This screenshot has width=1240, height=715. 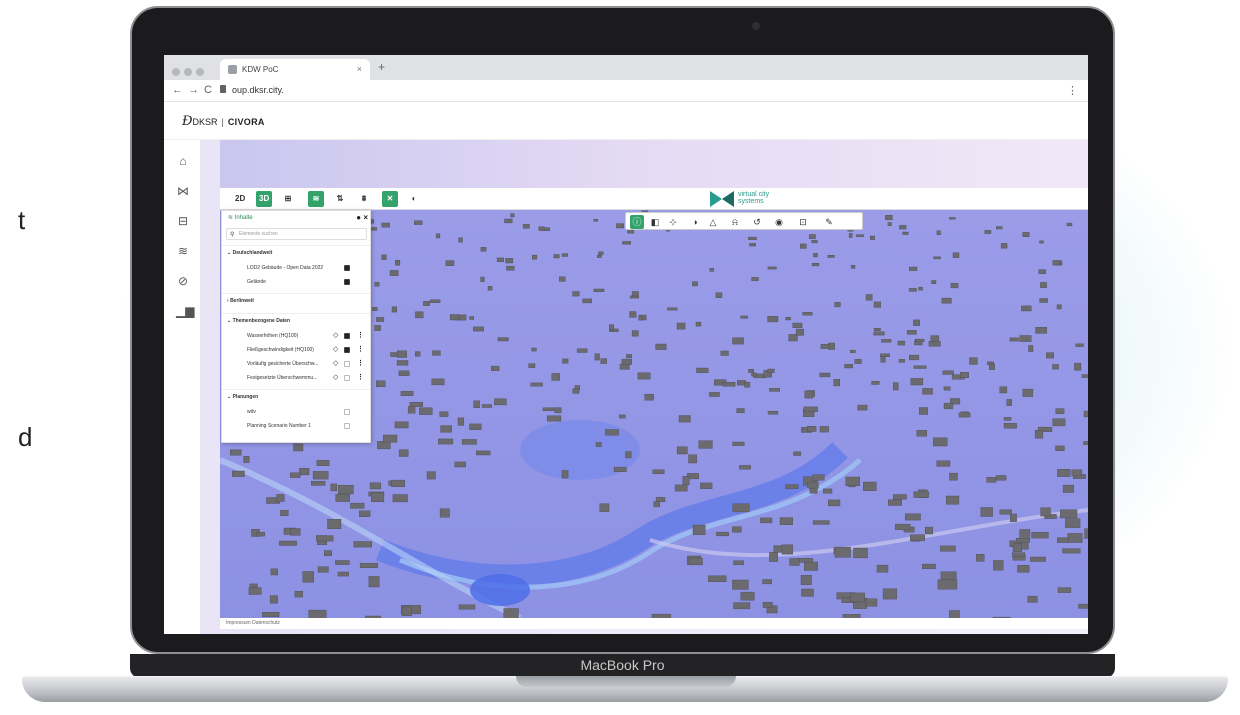 What do you see at coordinates (364, 199) in the screenshot?
I see `share-icon: ⩩` at bounding box center [364, 199].